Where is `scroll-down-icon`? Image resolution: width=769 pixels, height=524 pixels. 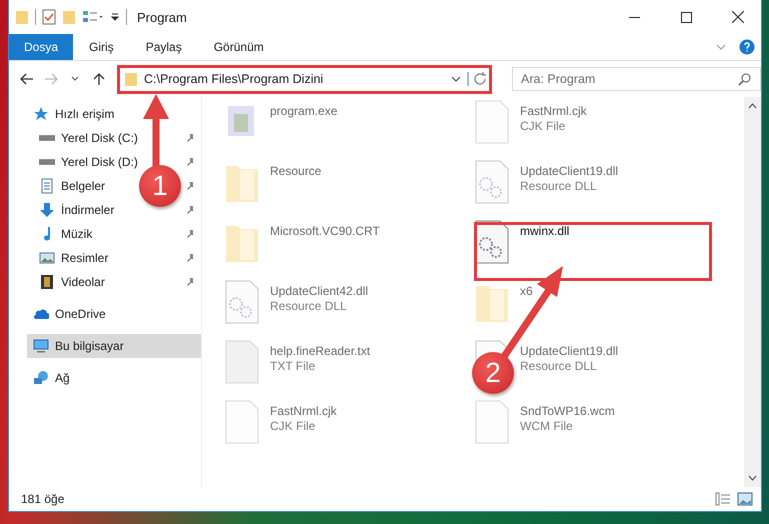 scroll-down-icon is located at coordinates (752, 478).